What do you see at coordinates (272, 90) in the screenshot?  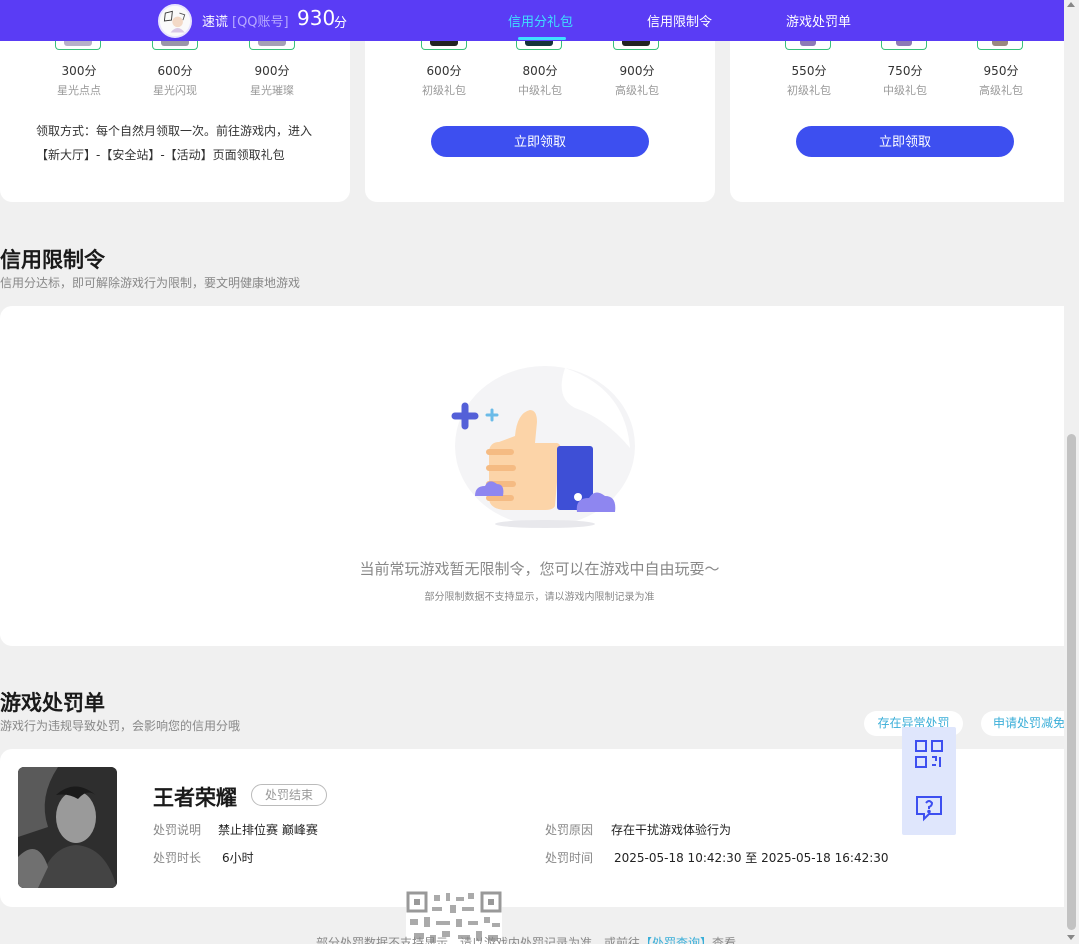 I see `gift-name: 星光璀璨` at bounding box center [272, 90].